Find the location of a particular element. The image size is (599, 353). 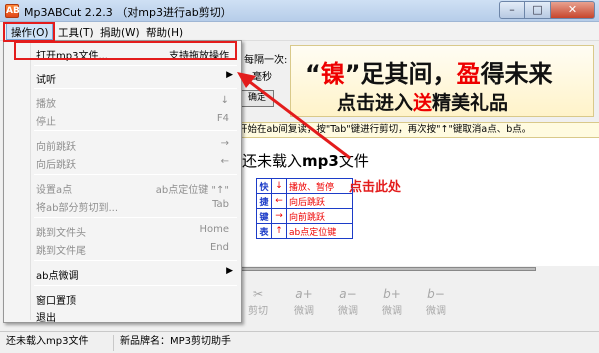

menu-item-play: 播放 ↓ is located at coordinates (122, 101).